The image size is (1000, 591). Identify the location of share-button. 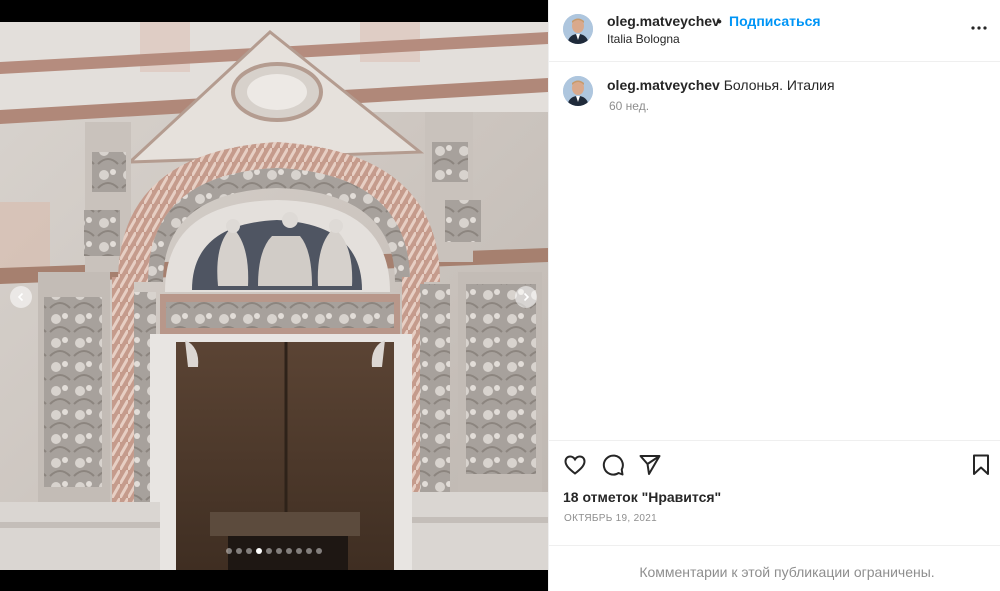
(650, 465).